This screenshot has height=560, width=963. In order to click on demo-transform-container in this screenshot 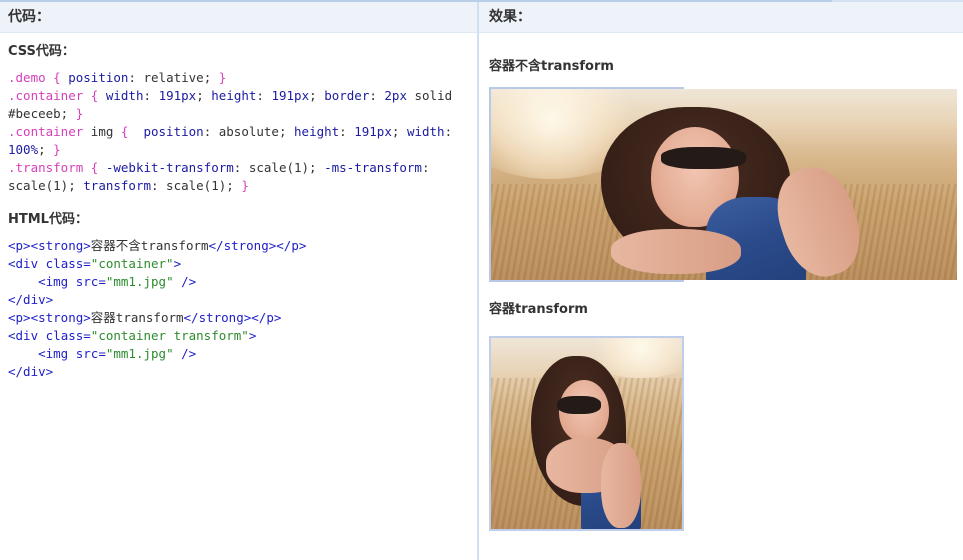, I will do `click(586, 433)`.